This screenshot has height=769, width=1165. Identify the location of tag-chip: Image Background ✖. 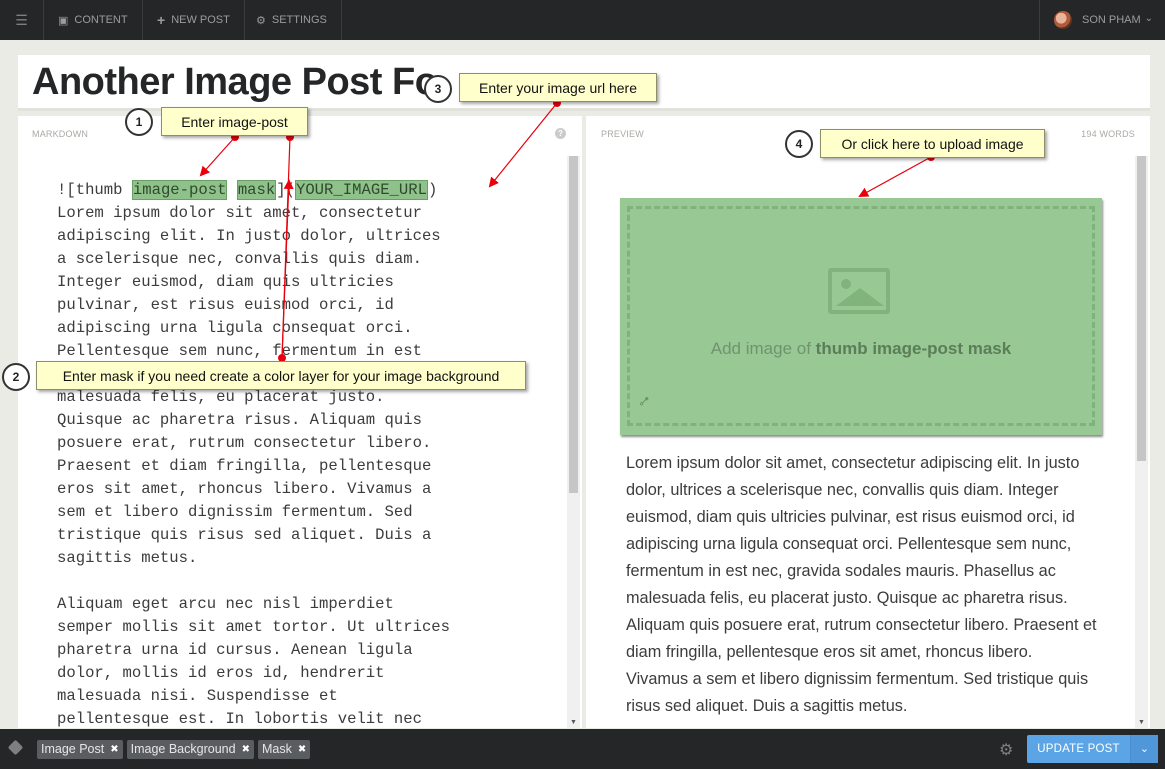
(190, 749).